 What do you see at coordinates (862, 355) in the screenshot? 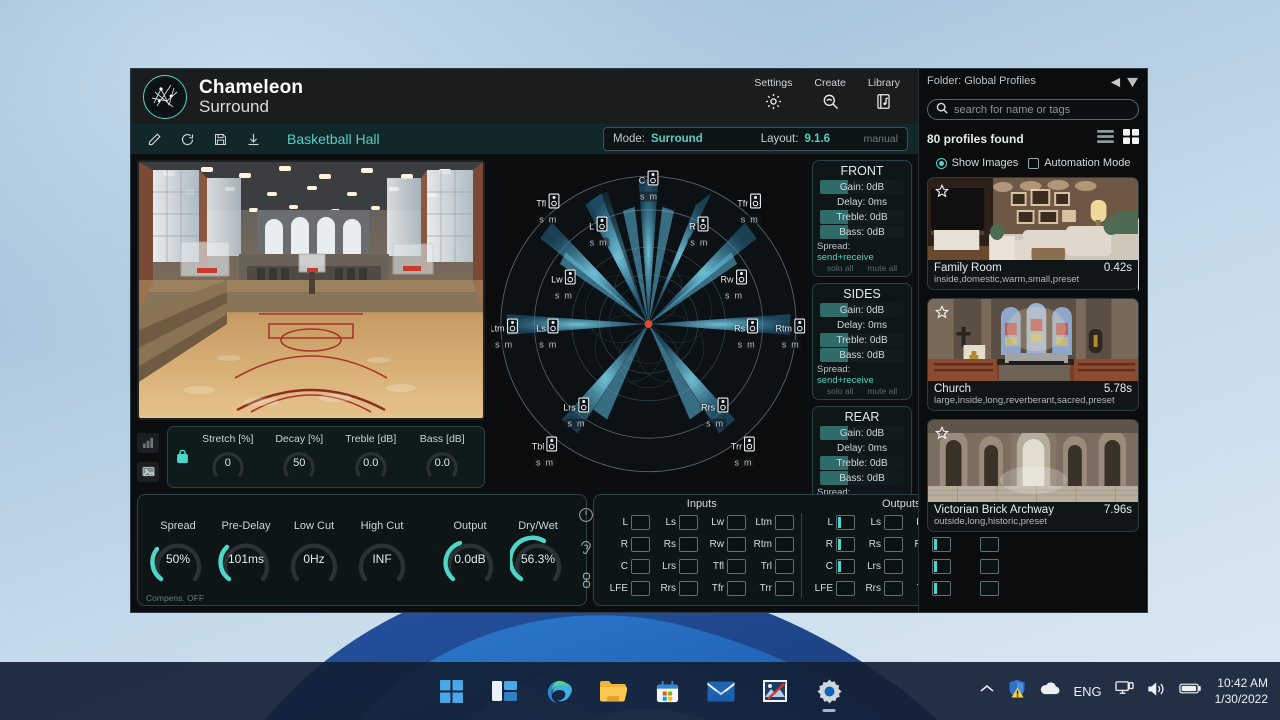
I see `zone-sides-bass: Bass: 0dB` at bounding box center [862, 355].